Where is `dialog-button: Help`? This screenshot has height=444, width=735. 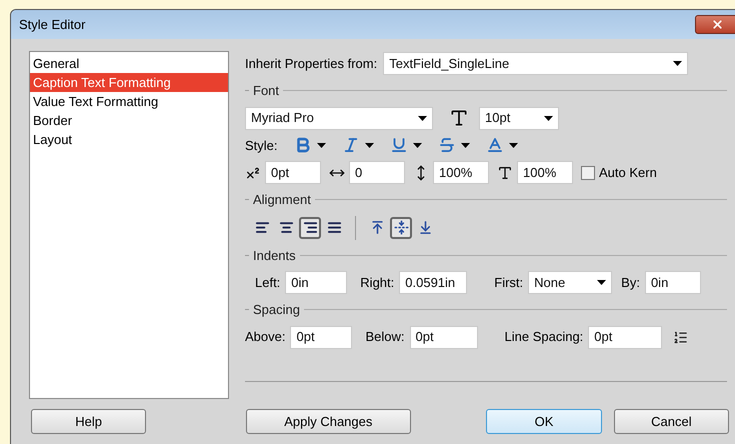 dialog-button: Help is located at coordinates (88, 421).